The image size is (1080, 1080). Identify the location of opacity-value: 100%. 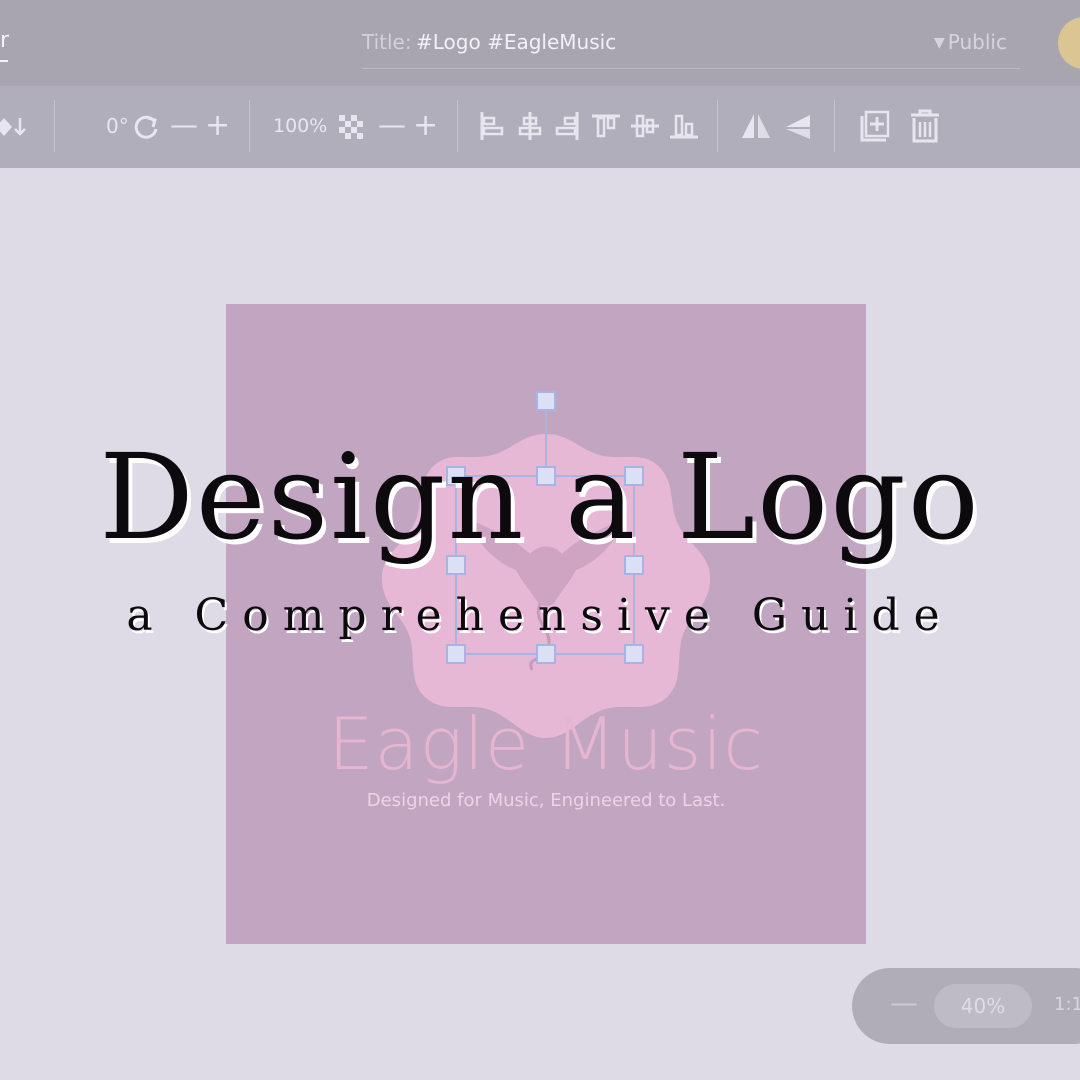
(300, 126).